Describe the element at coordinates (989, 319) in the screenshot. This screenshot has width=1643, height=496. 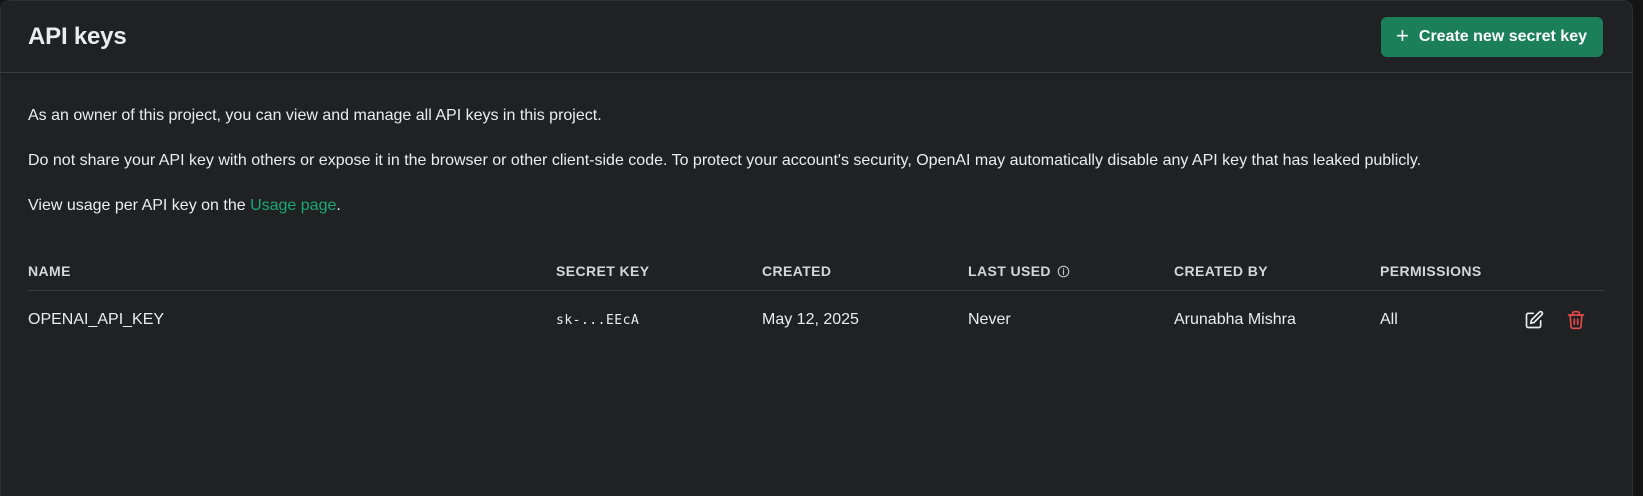
I see `last-used-value: Never` at that location.